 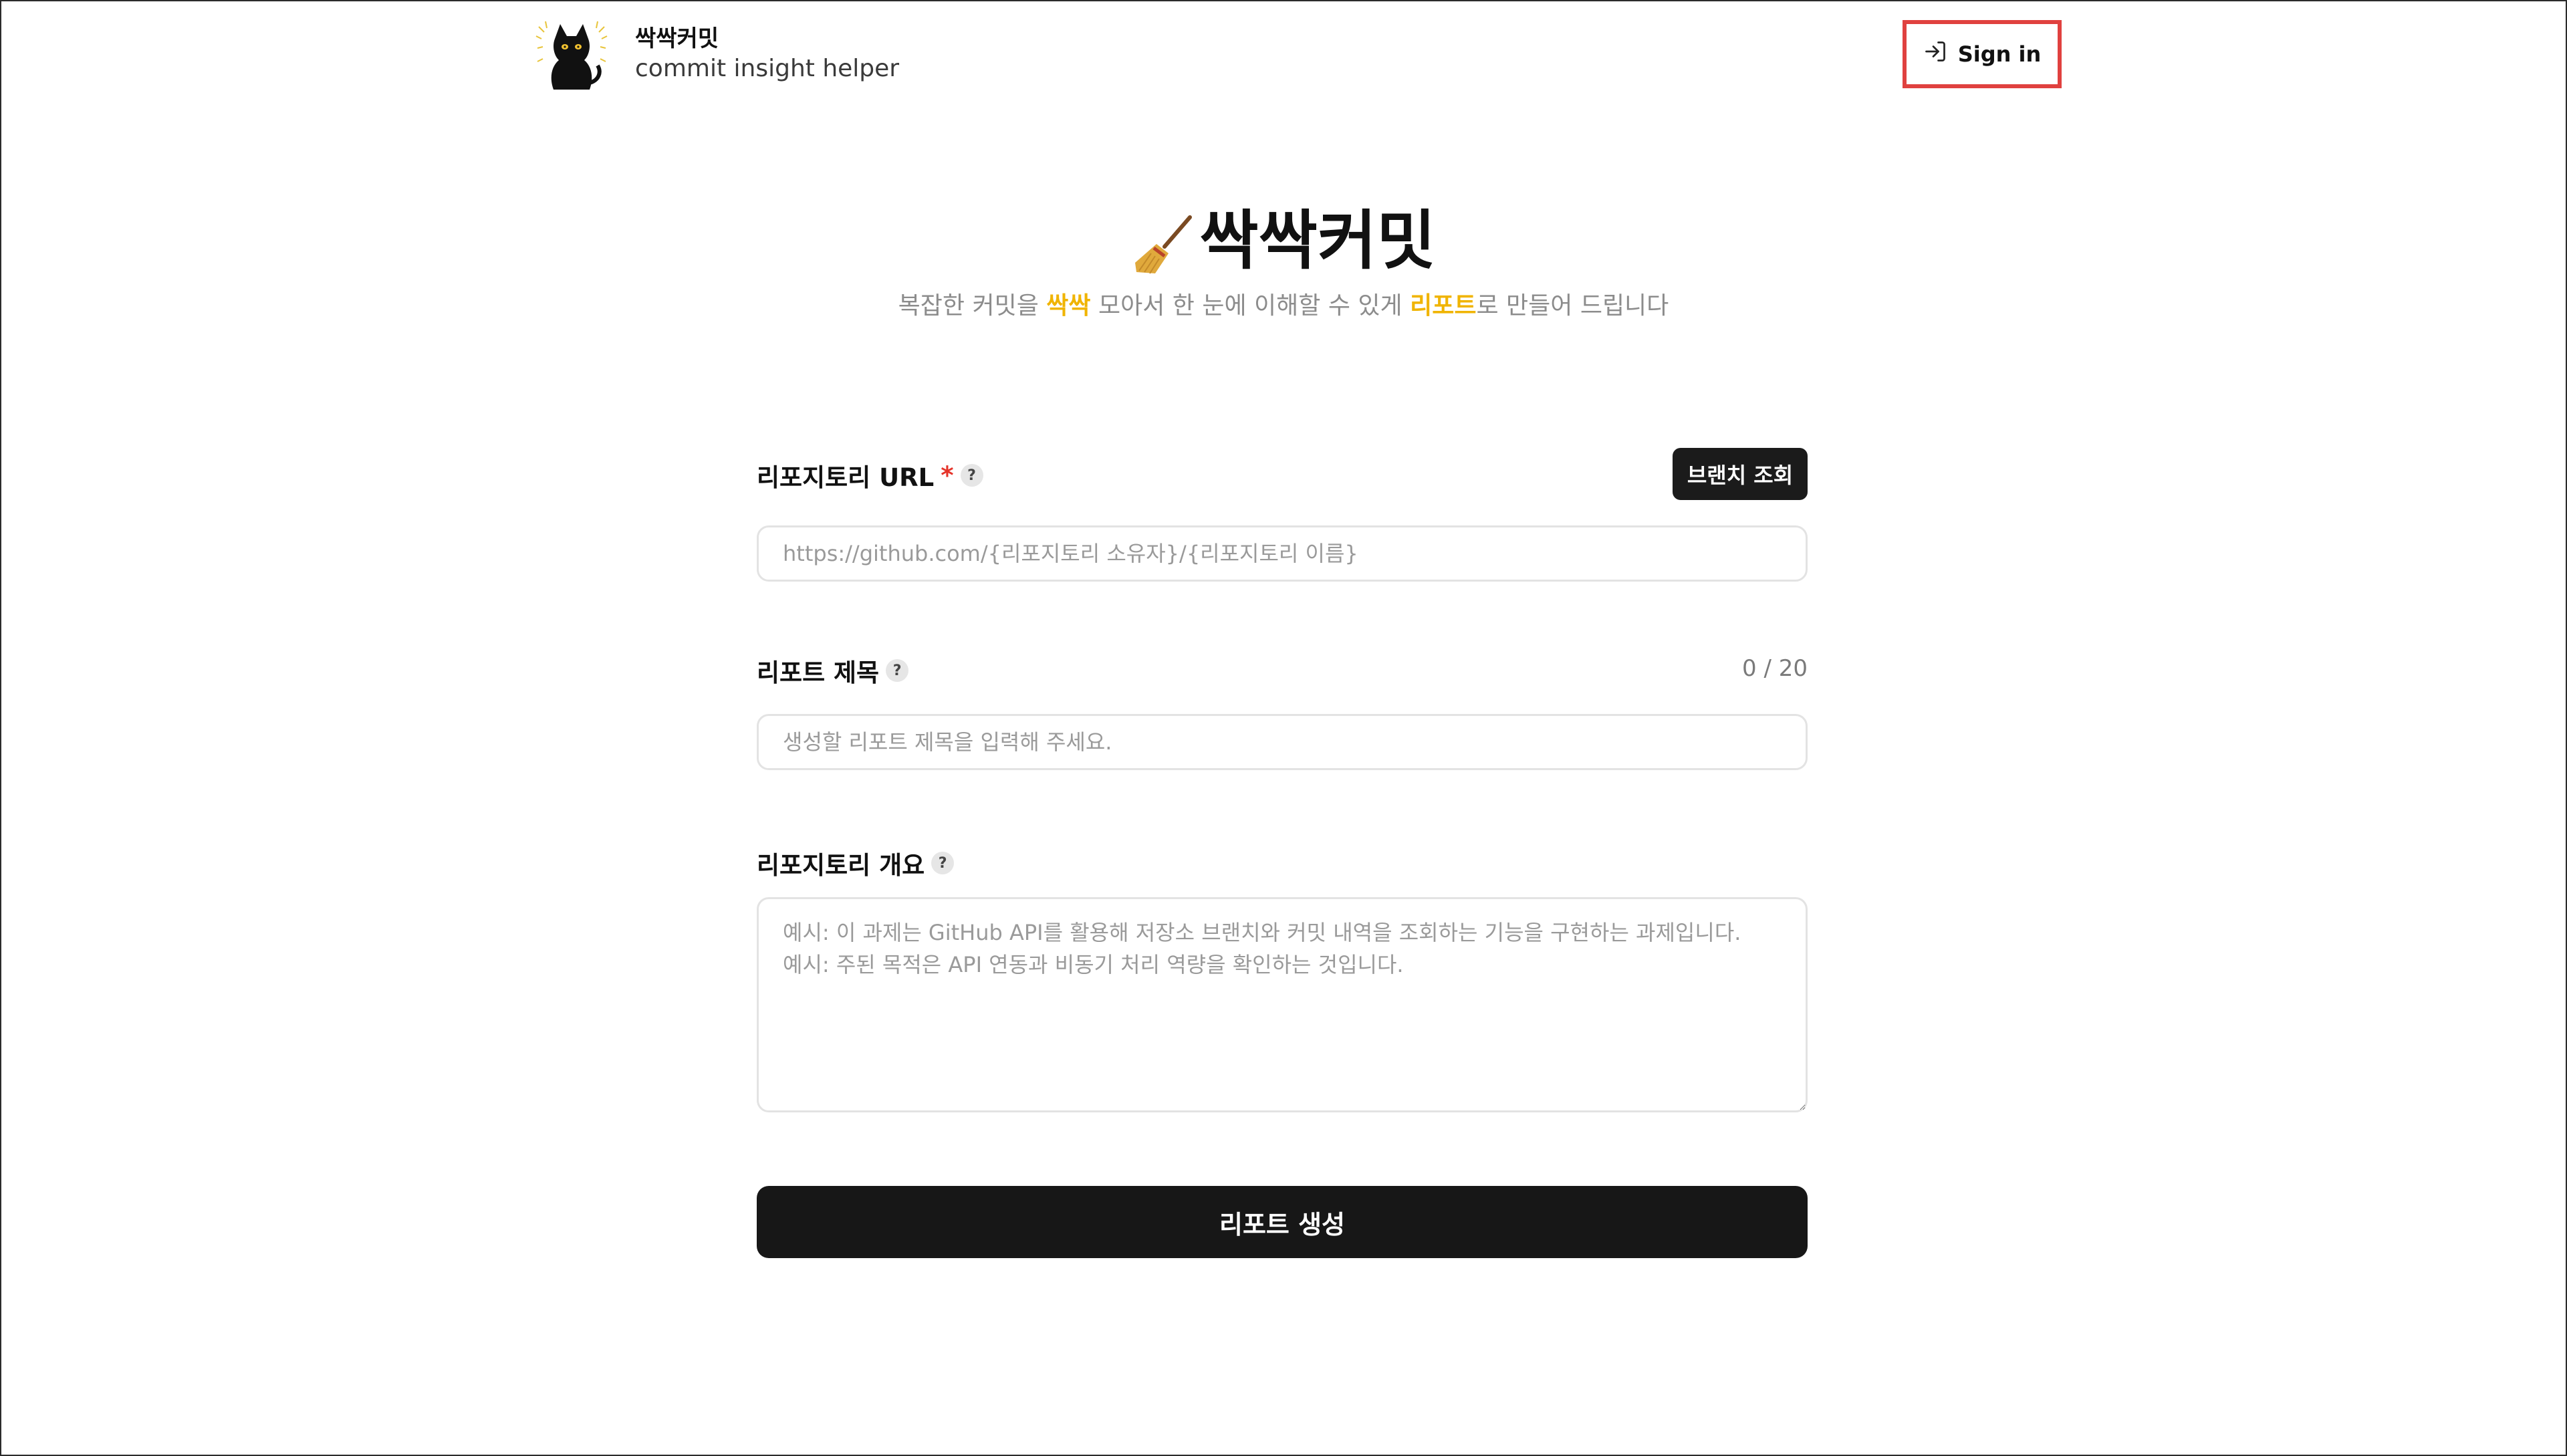 I want to click on report-title-input, so click(x=1282, y=742).